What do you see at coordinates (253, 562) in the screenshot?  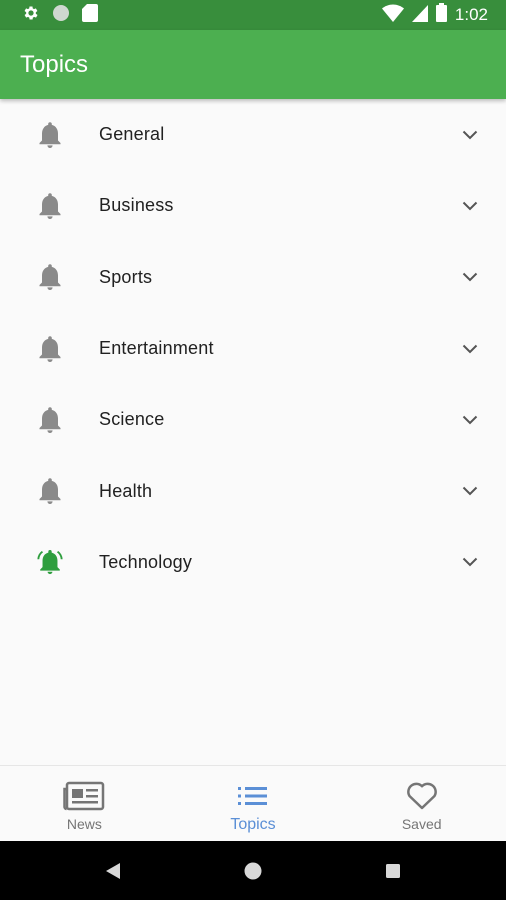 I see `topic-row-technology: Technology` at bounding box center [253, 562].